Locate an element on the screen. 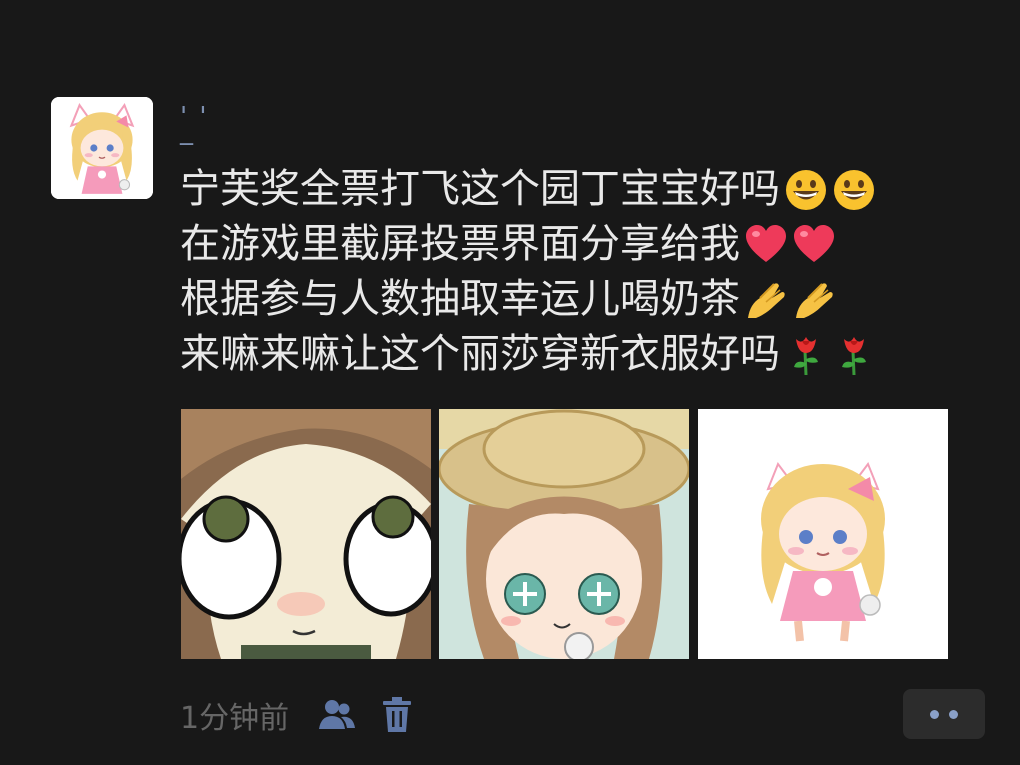 The image size is (1020, 765). post-text-line: 宁芙奖全票打飞这个园丁宝宝好吗 is located at coordinates (580, 189).